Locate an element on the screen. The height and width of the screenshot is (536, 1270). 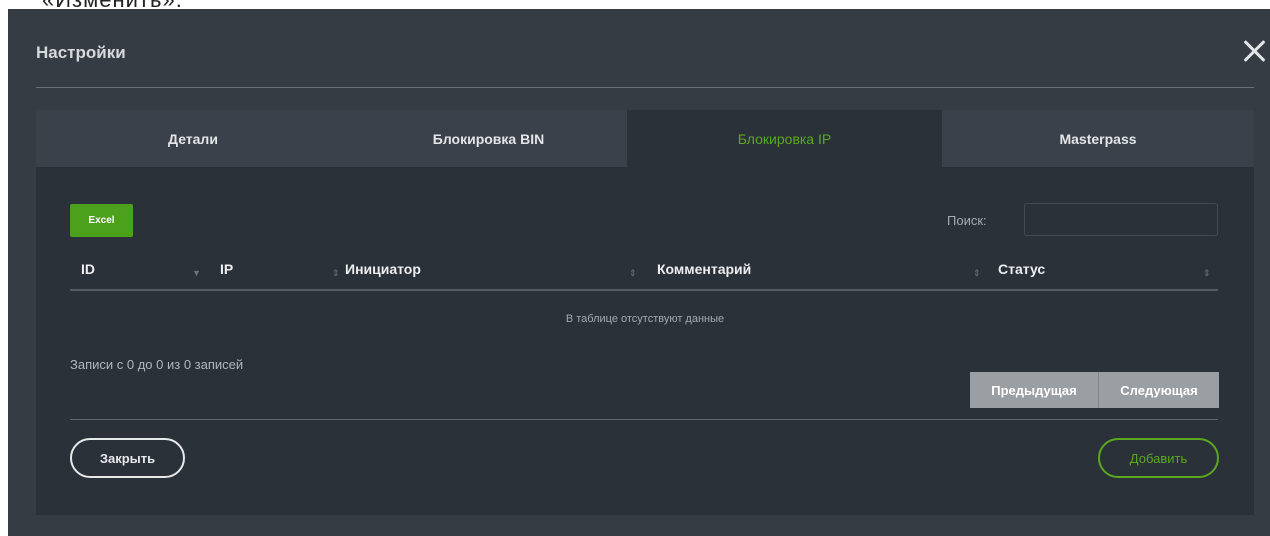
close-button: Закрыть is located at coordinates (127, 458).